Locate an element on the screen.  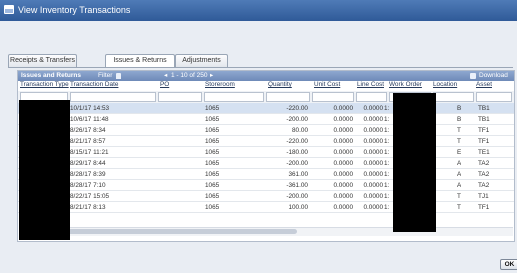
column-header-storeroom: Storeroom is located at coordinates (220, 85).